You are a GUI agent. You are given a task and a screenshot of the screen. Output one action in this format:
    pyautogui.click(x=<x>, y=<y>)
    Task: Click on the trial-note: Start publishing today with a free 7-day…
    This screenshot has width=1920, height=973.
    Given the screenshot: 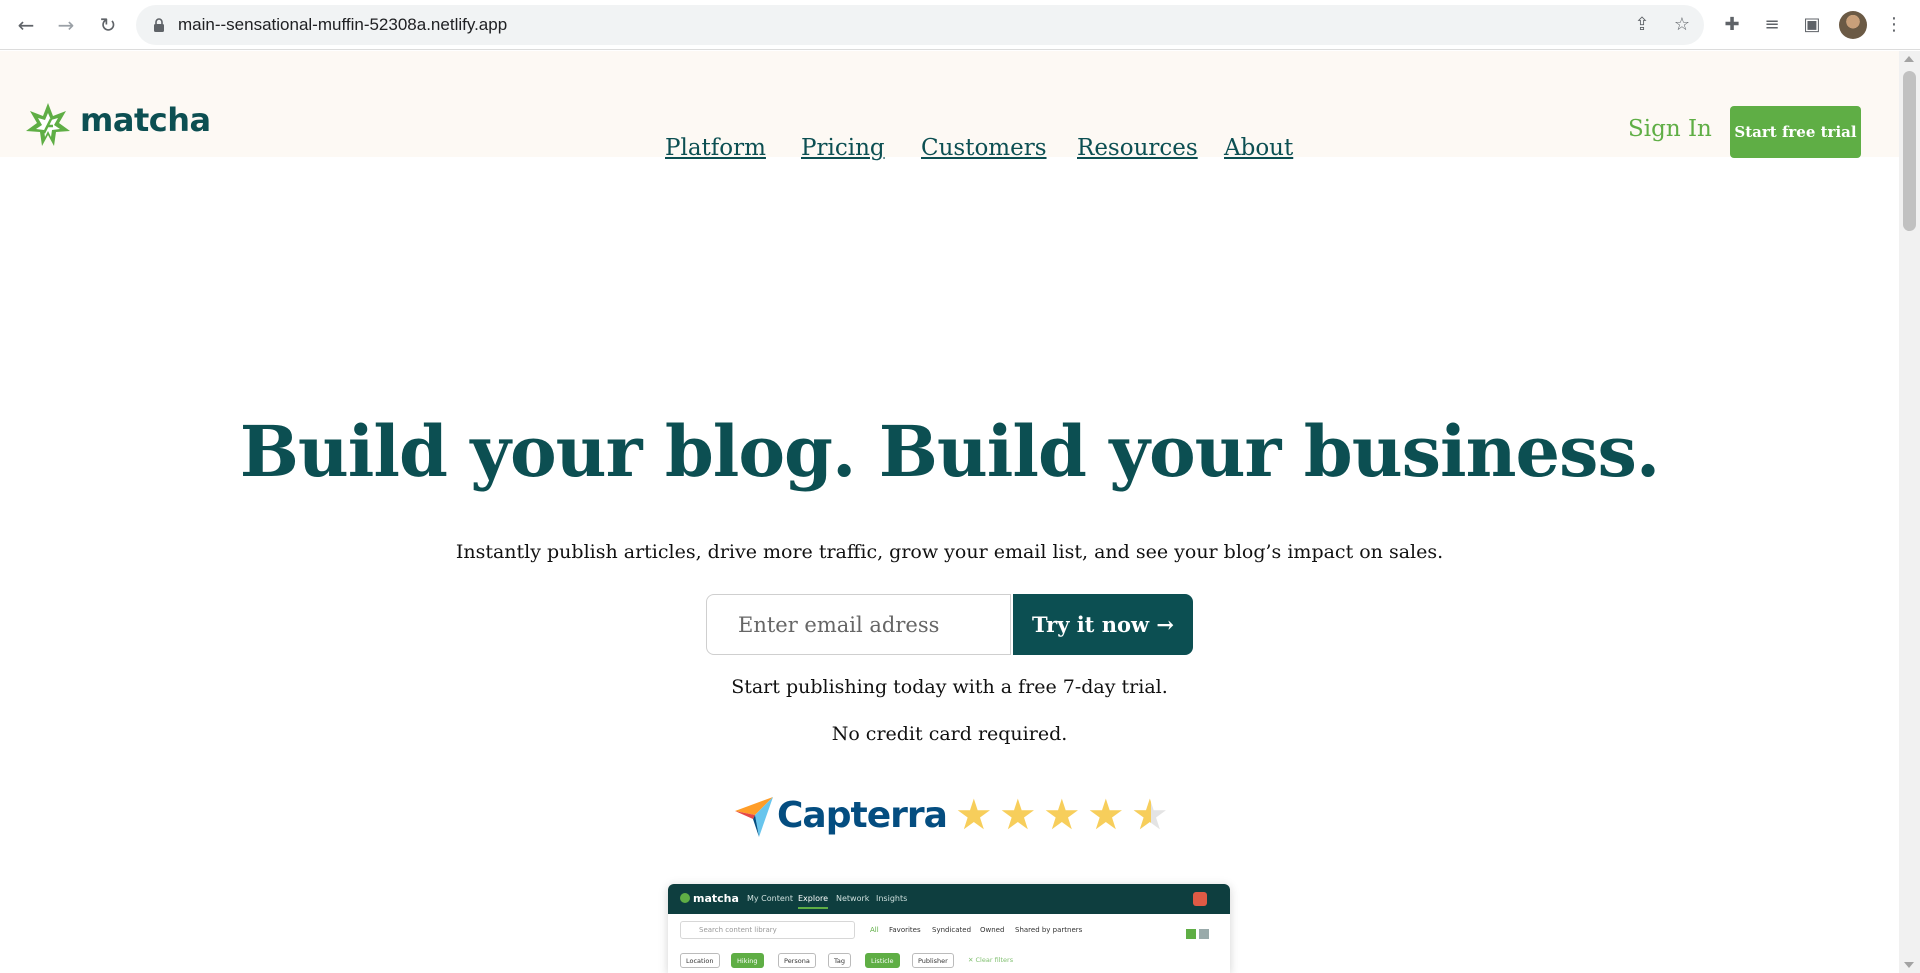 What is the action you would take?
    pyautogui.click(x=949, y=687)
    